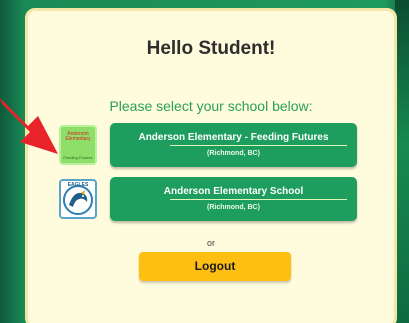 Image resolution: width=409 pixels, height=323 pixels. Describe the element at coordinates (29, 126) in the screenshot. I see `annotation-arrow-icon` at that location.